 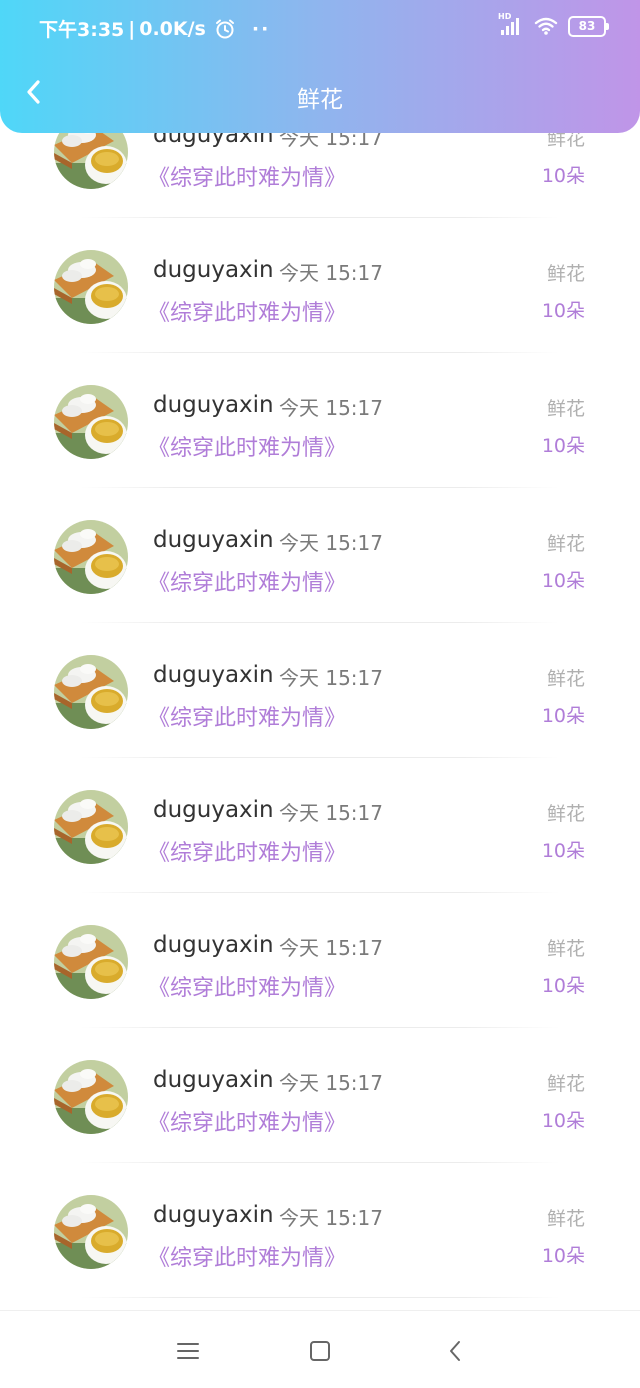 I want to click on menu-button, so click(x=188, y=1351).